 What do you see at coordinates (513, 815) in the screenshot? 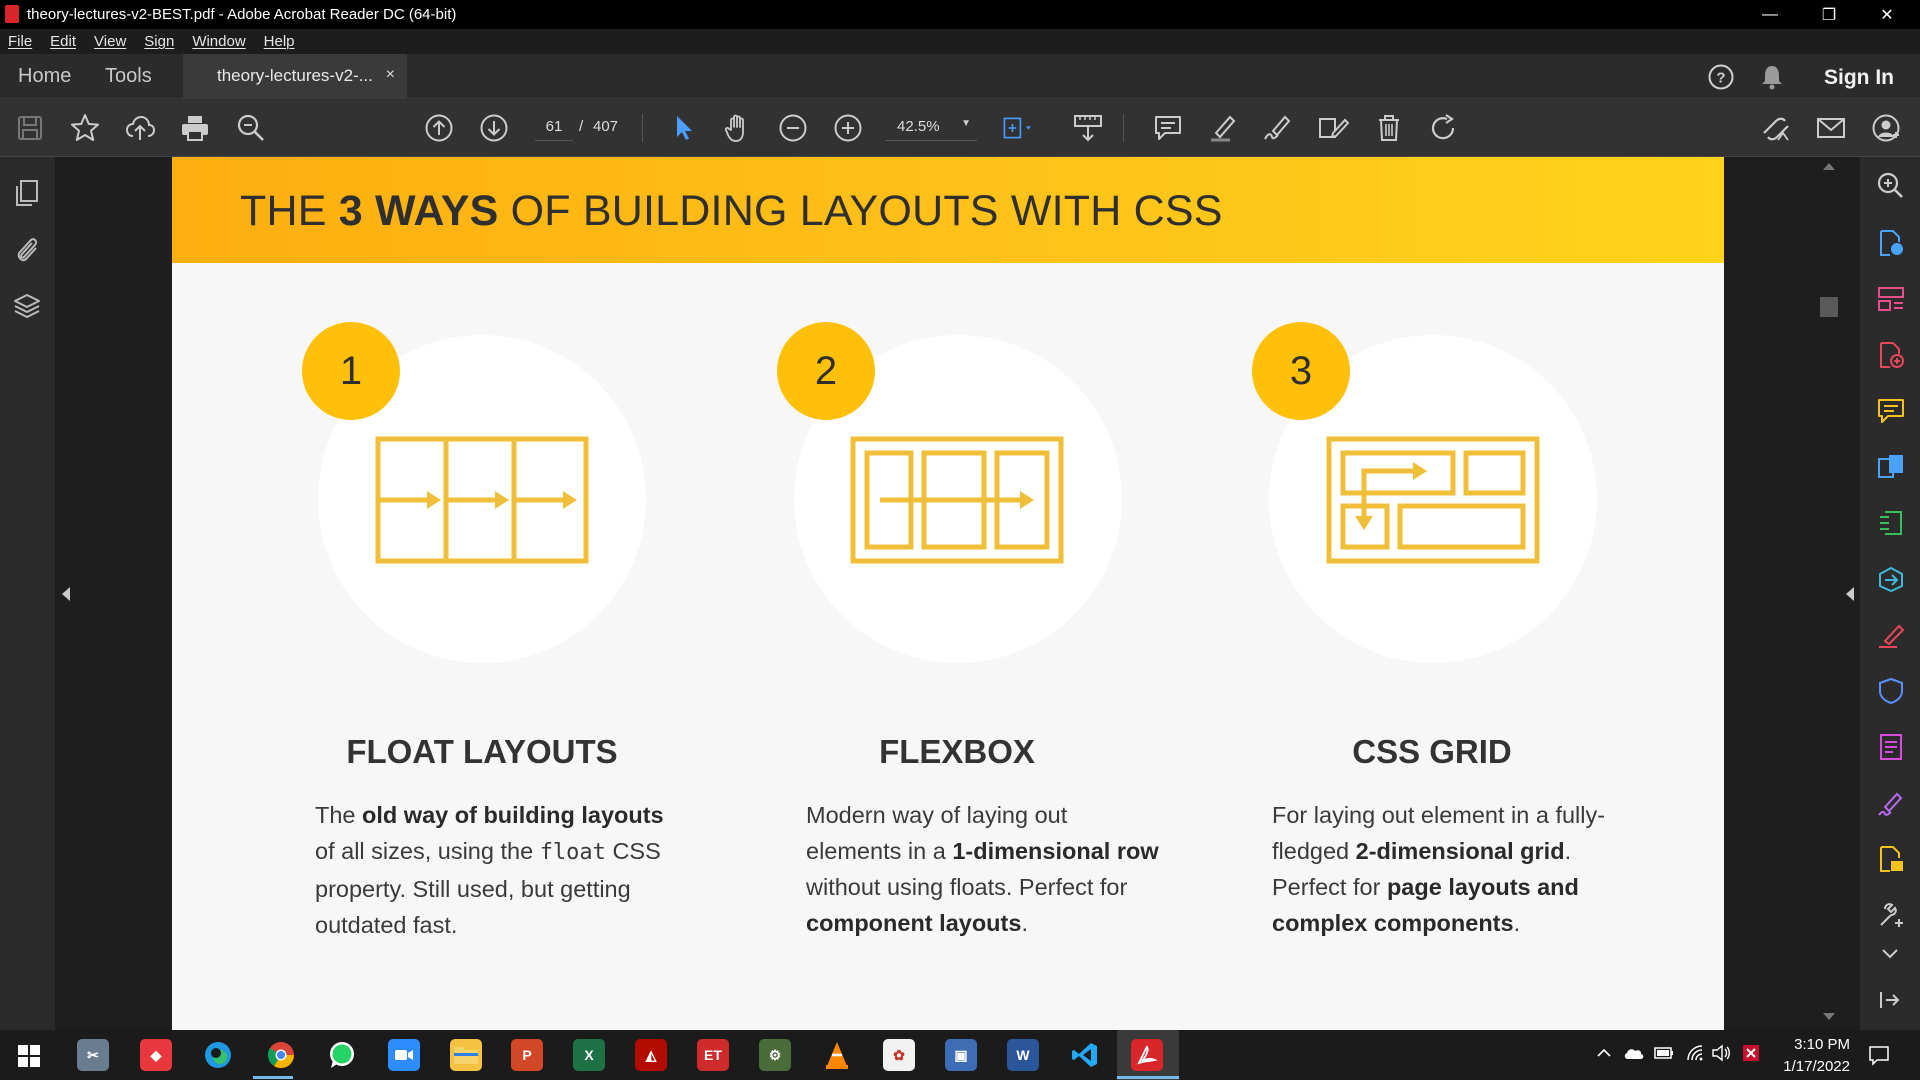
I see `description-segment: old way of building layouts` at bounding box center [513, 815].